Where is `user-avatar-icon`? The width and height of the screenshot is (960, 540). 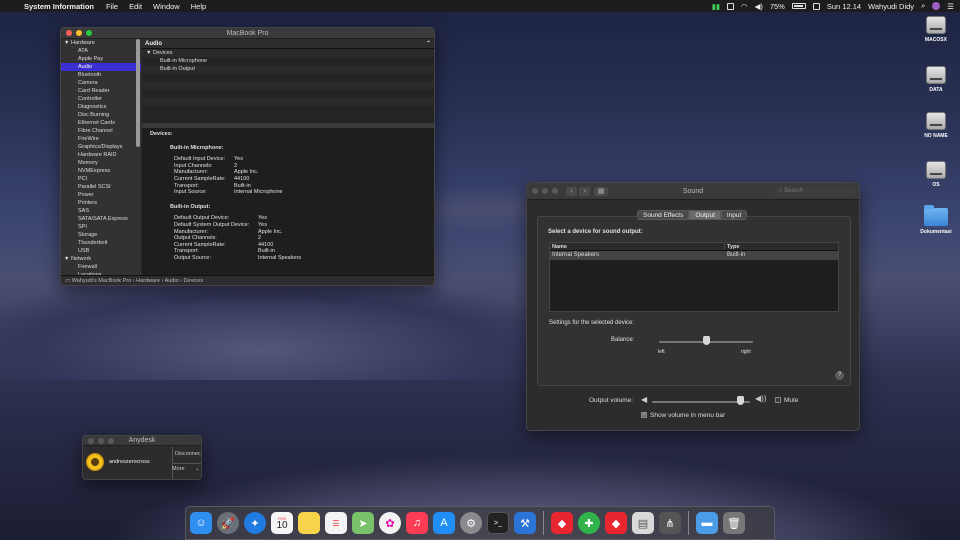 user-avatar-icon is located at coordinates (936, 6).